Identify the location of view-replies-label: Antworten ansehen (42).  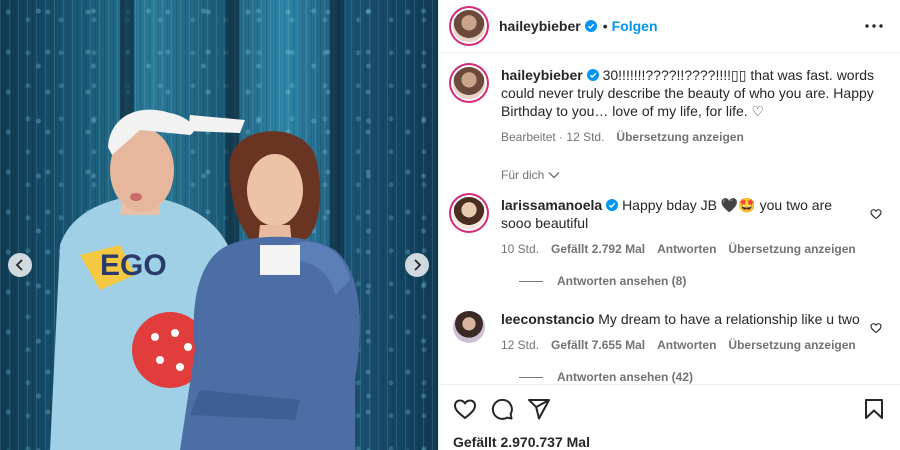
(625, 377).